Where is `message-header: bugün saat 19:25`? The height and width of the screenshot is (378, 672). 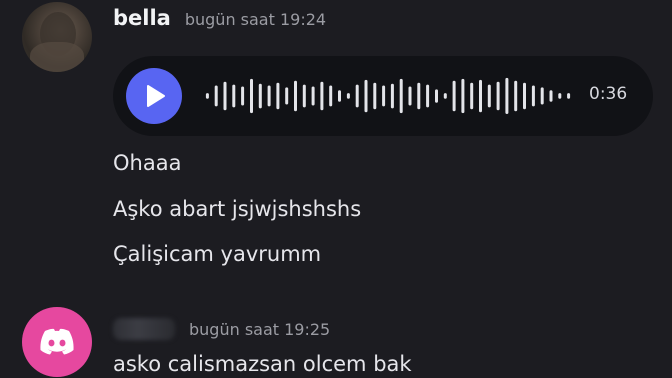
message-header: bugün saat 19:25 is located at coordinates (221, 329).